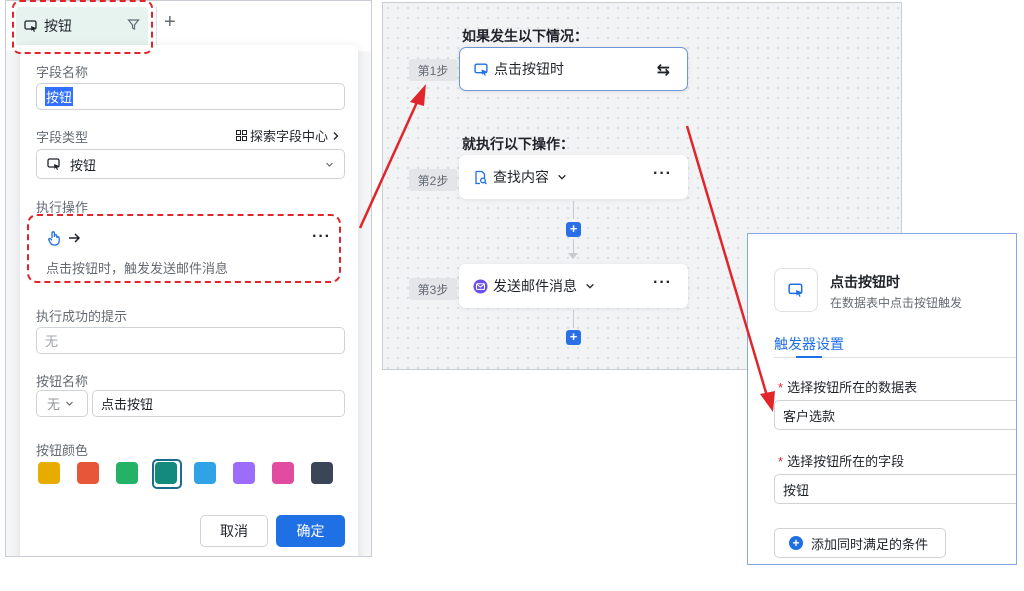  Describe the element at coordinates (83, 165) in the screenshot. I see `field-type-value: 按钮` at that location.